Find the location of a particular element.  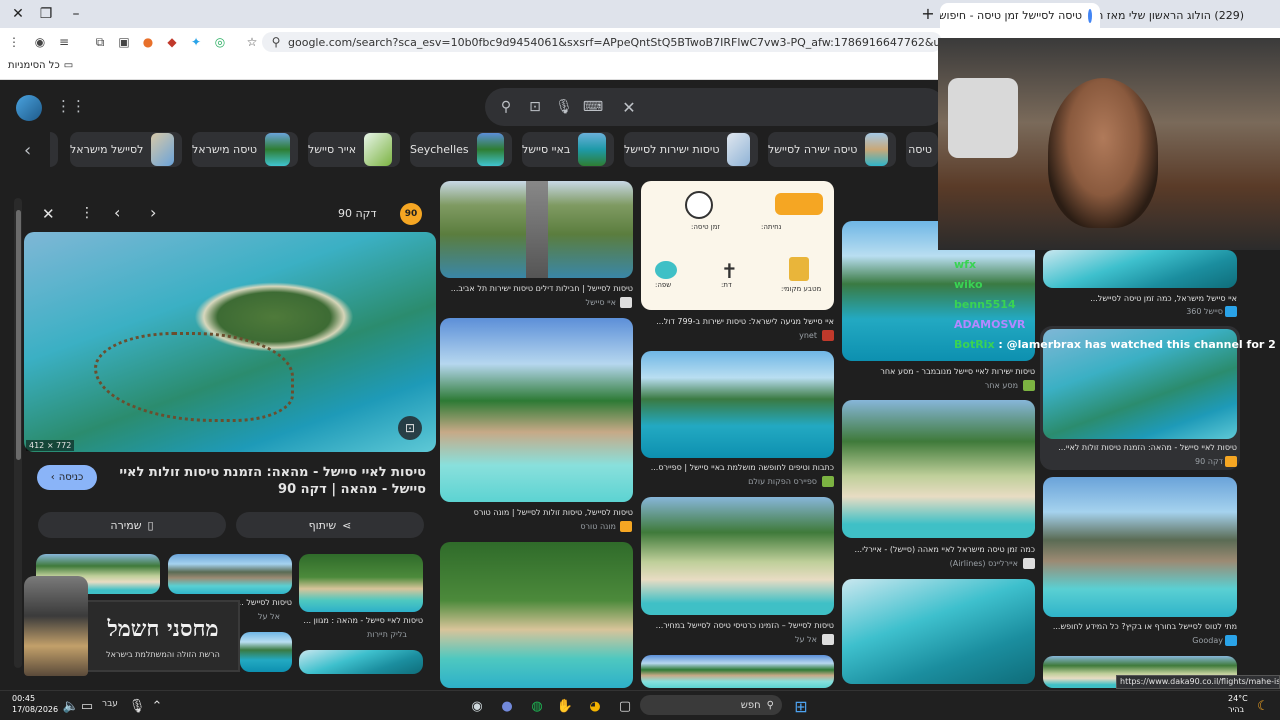

discord-icon: ● is located at coordinates (507, 706).